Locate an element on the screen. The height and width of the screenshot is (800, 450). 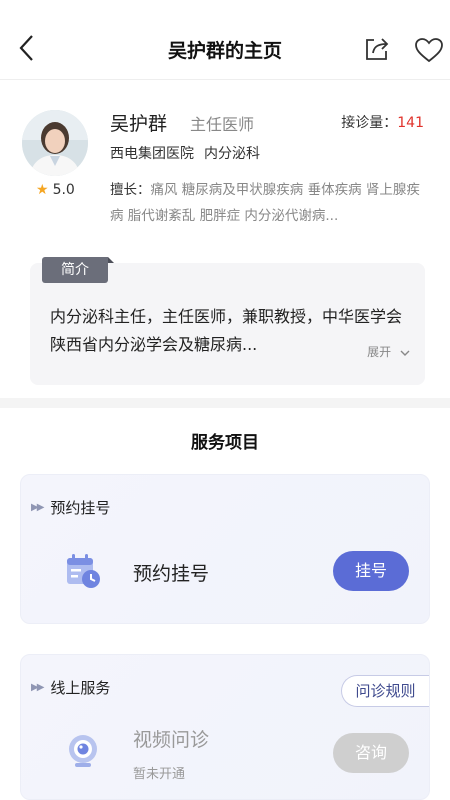
appointment-card-head: ▶▶ 预约挂号 is located at coordinates (70, 507).